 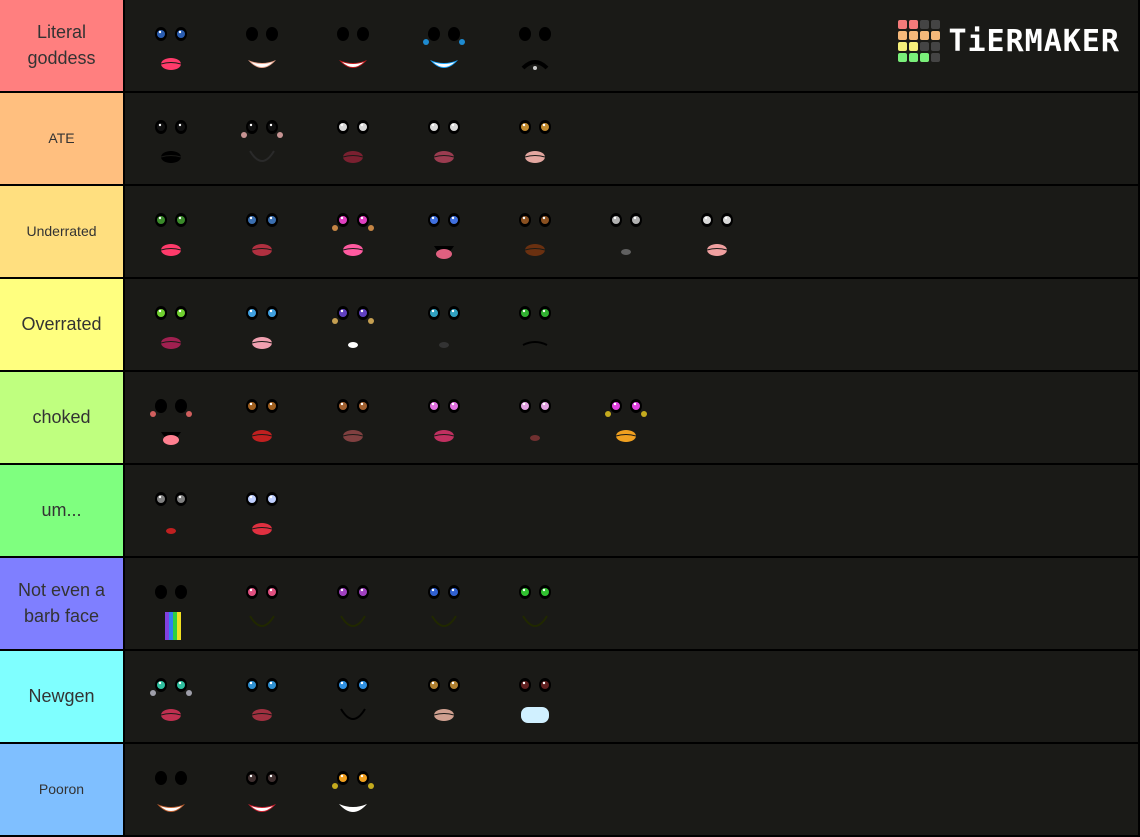 I want to click on face-item-hazel-eyes-freckle, so click(x=535, y=139).